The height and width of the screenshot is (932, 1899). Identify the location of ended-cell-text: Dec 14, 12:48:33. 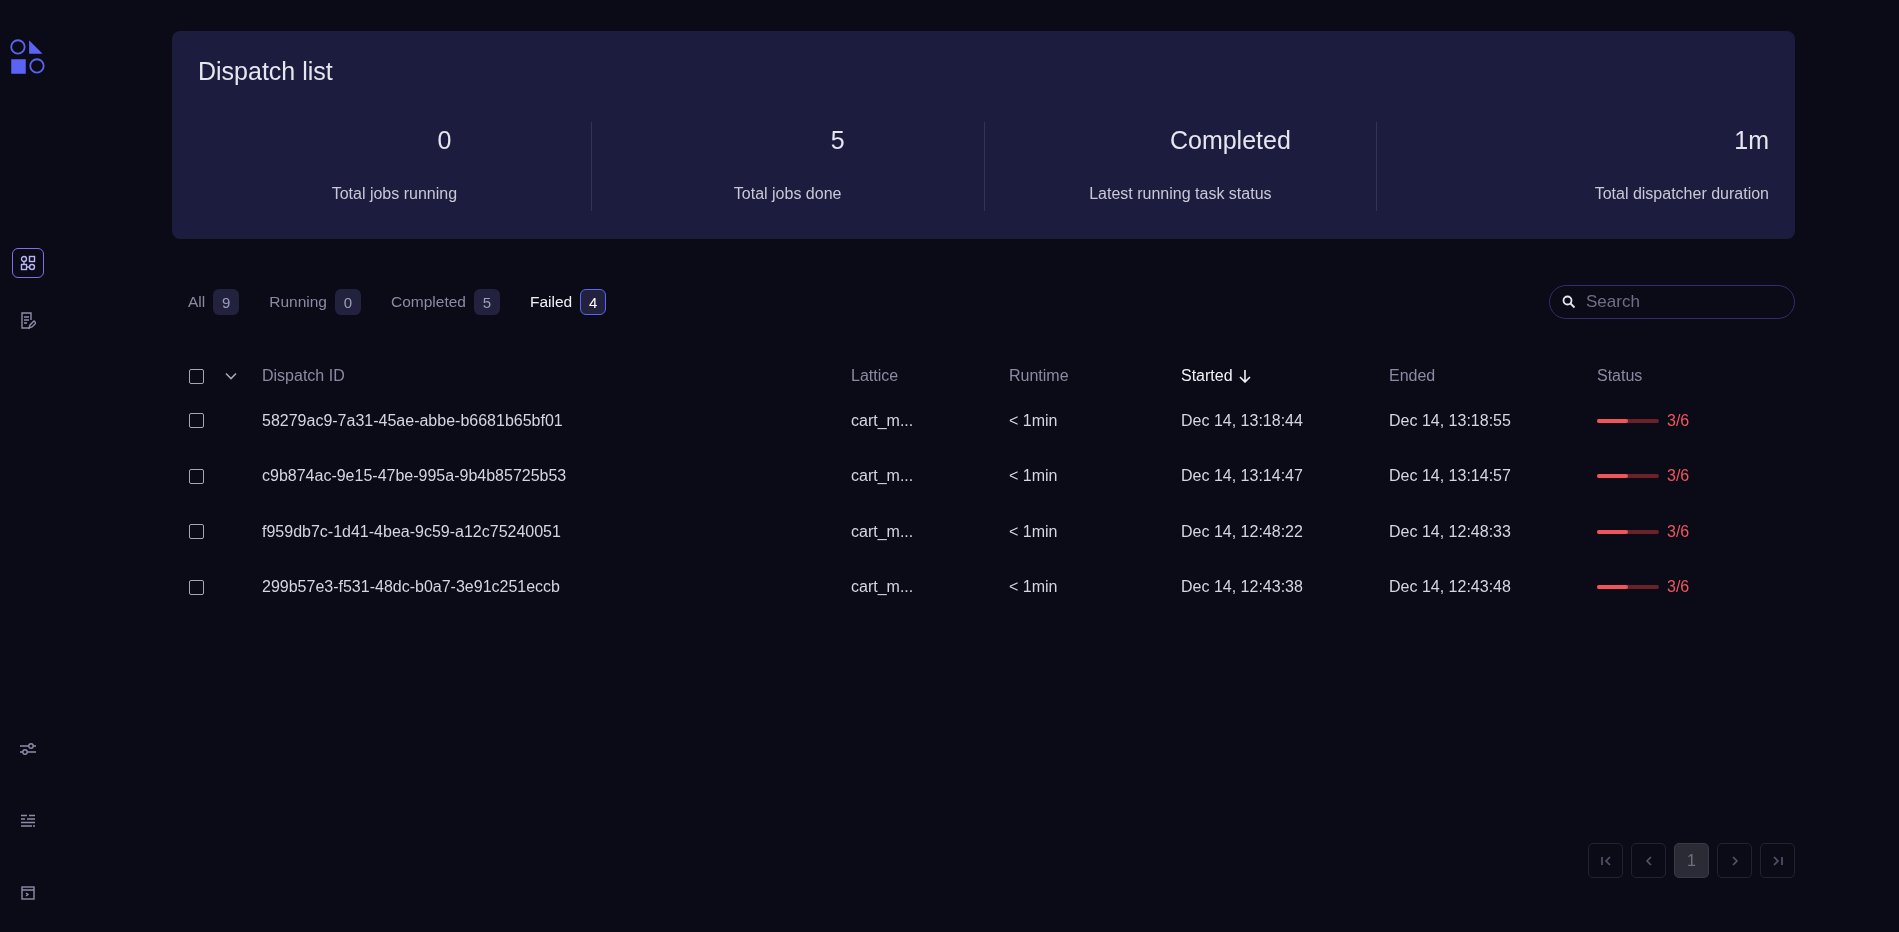
(1450, 531).